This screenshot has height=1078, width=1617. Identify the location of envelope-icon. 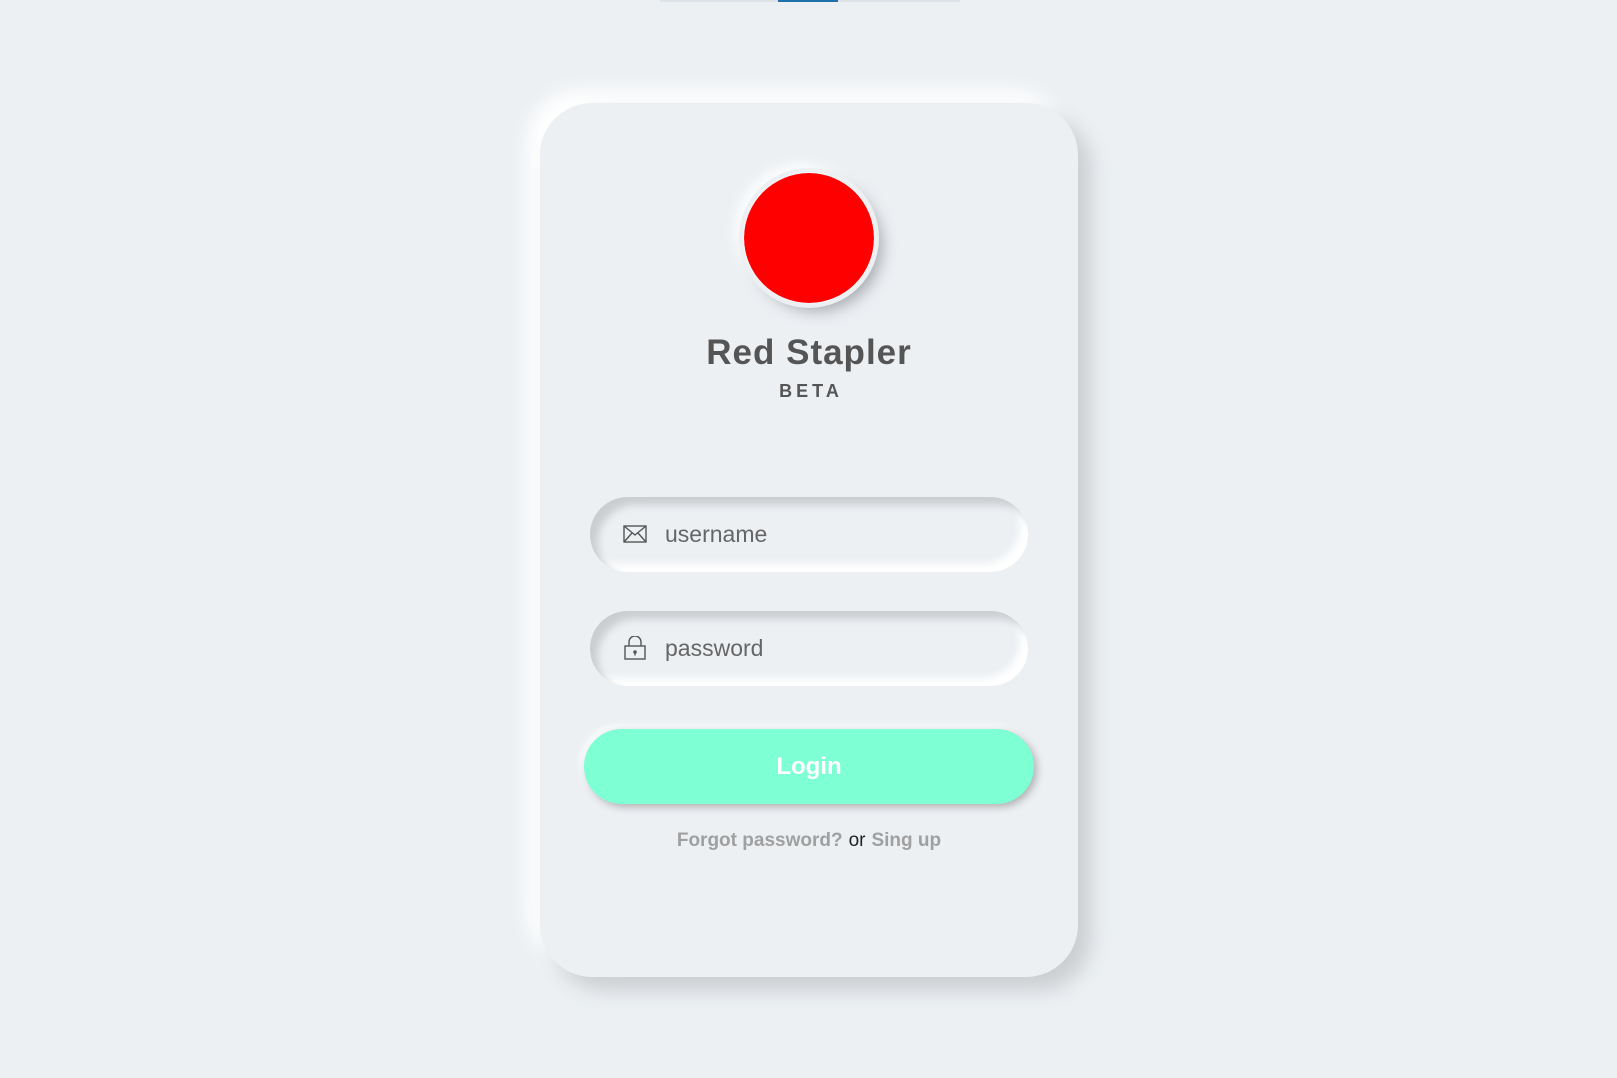
(635, 534).